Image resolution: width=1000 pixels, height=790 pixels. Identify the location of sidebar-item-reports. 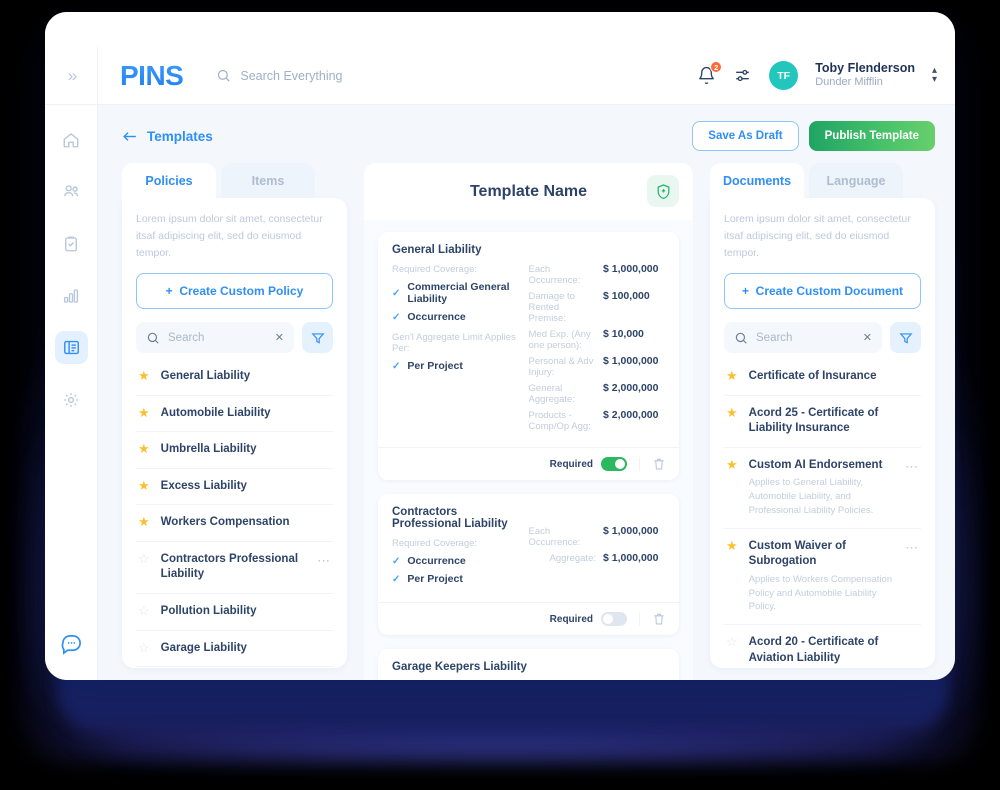
(71, 295).